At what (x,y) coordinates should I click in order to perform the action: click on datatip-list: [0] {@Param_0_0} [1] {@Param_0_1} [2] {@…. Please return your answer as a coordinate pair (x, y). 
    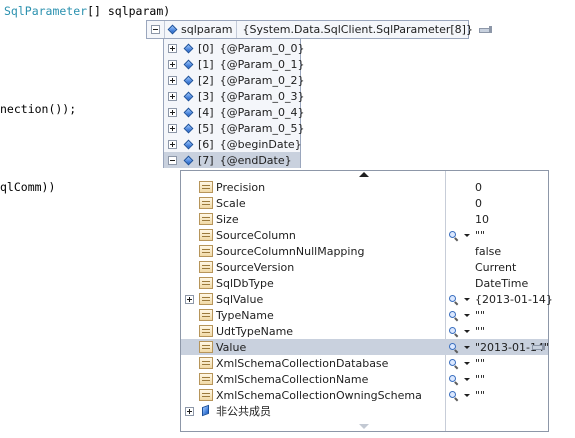
    Looking at the image, I should click on (233, 103).